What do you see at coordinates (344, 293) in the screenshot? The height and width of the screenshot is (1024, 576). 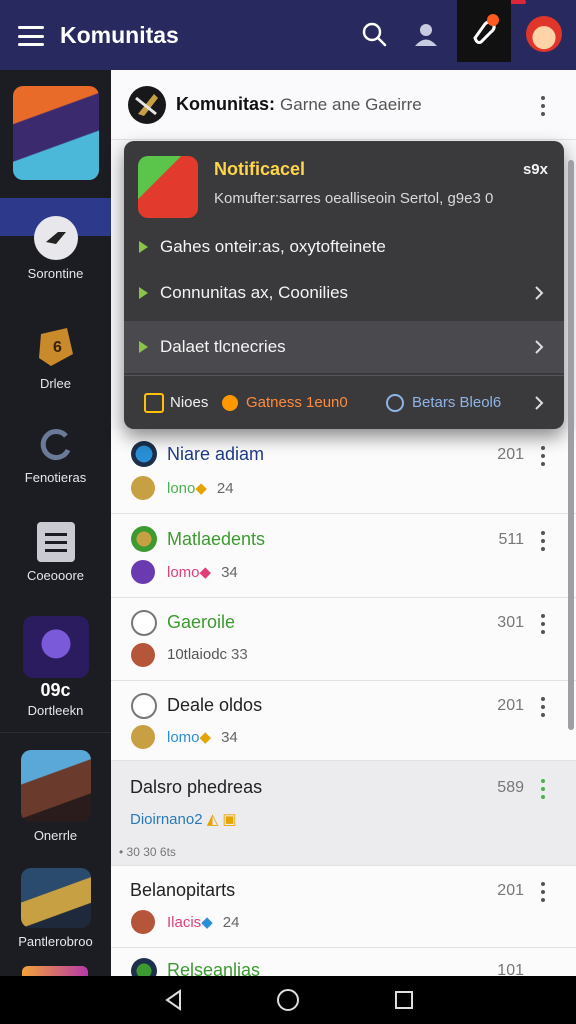 I see `popup-row: Connunitas ax, Coonilies` at bounding box center [344, 293].